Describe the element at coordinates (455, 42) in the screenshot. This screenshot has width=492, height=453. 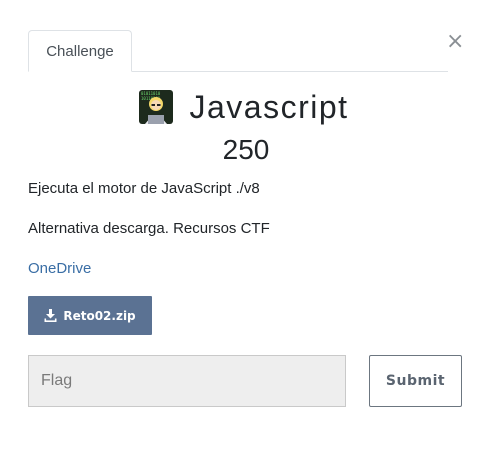
I see `close-button: ×` at that location.